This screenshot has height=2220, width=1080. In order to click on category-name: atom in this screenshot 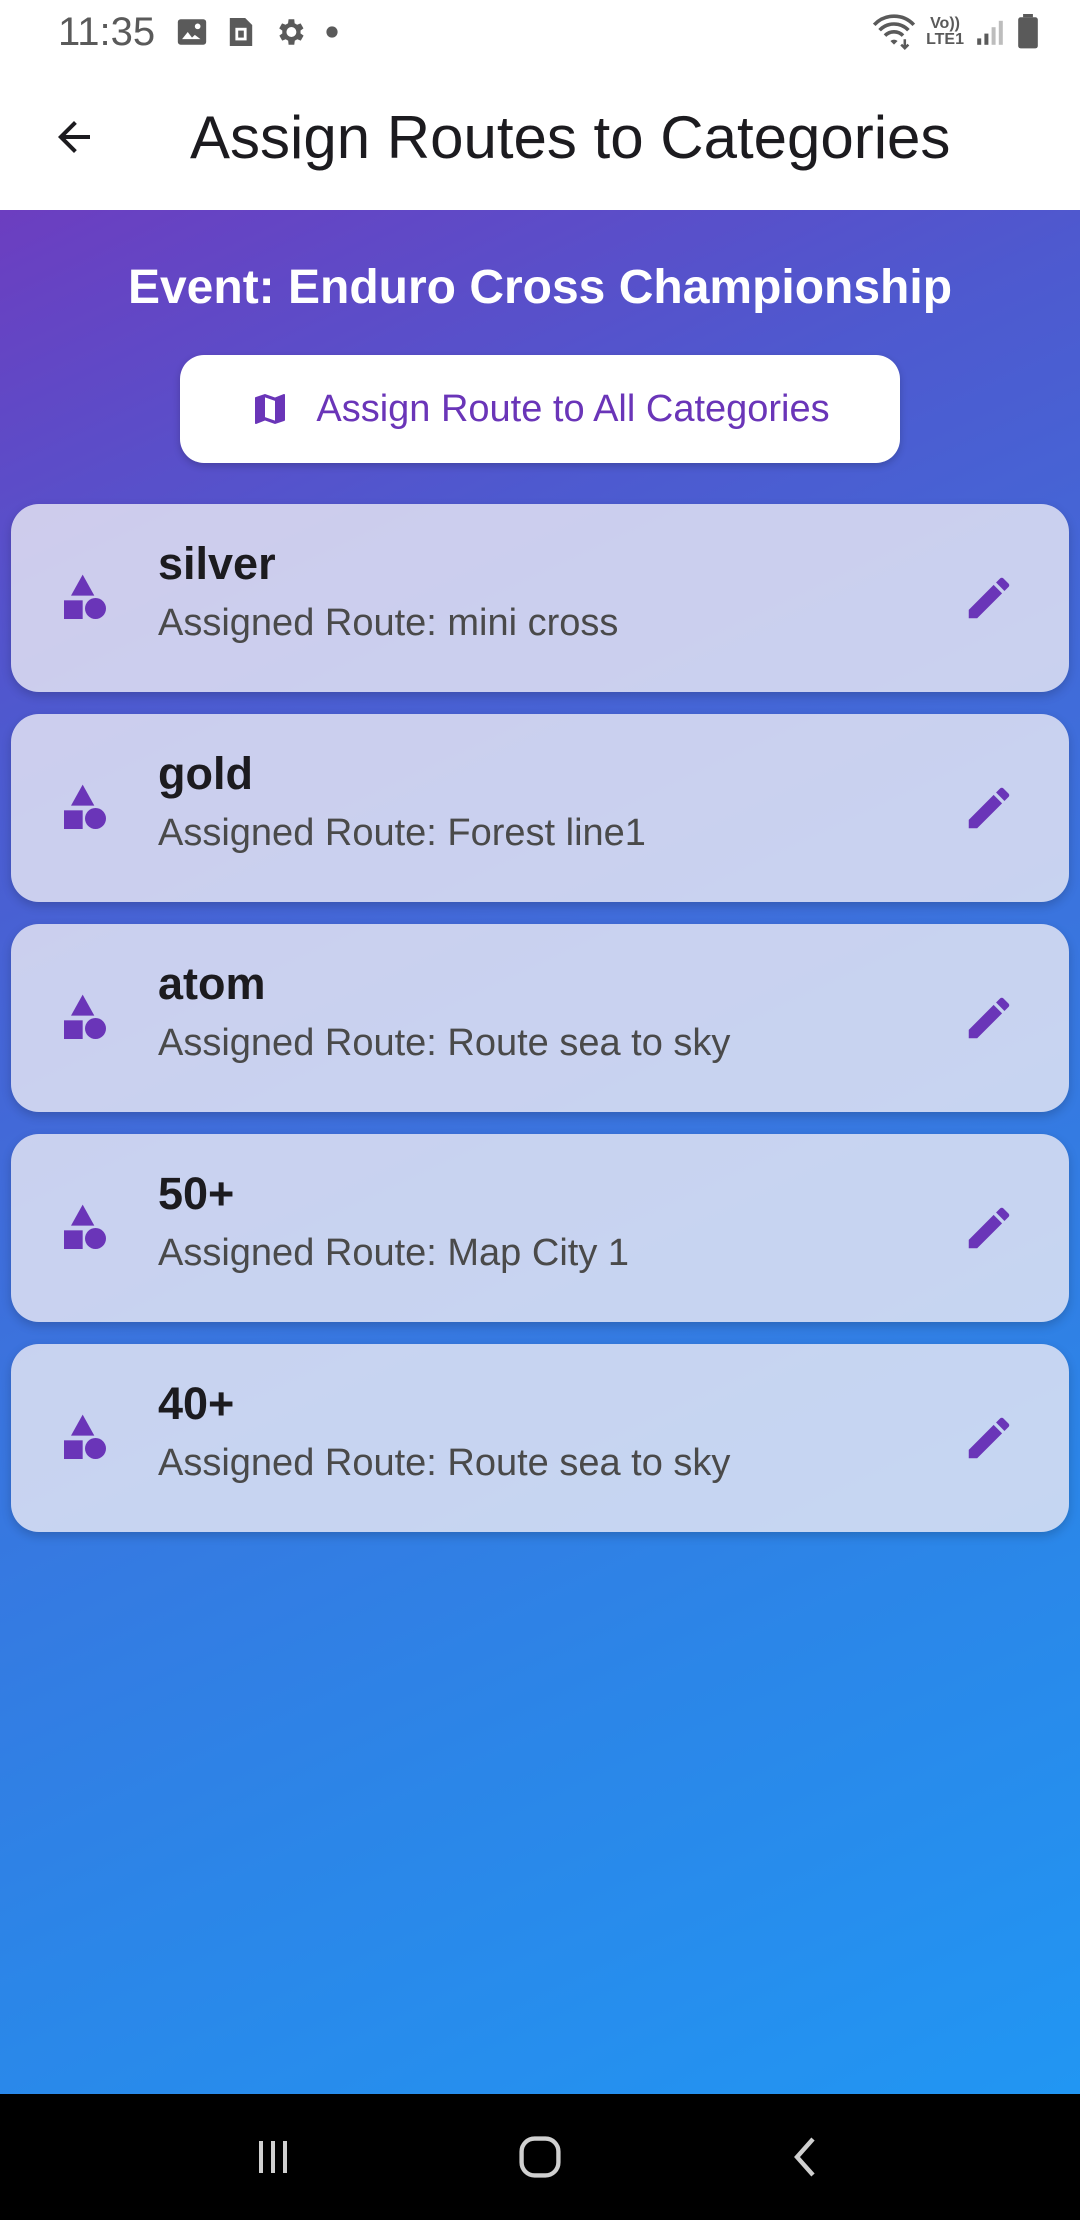, I will do `click(212, 983)`.